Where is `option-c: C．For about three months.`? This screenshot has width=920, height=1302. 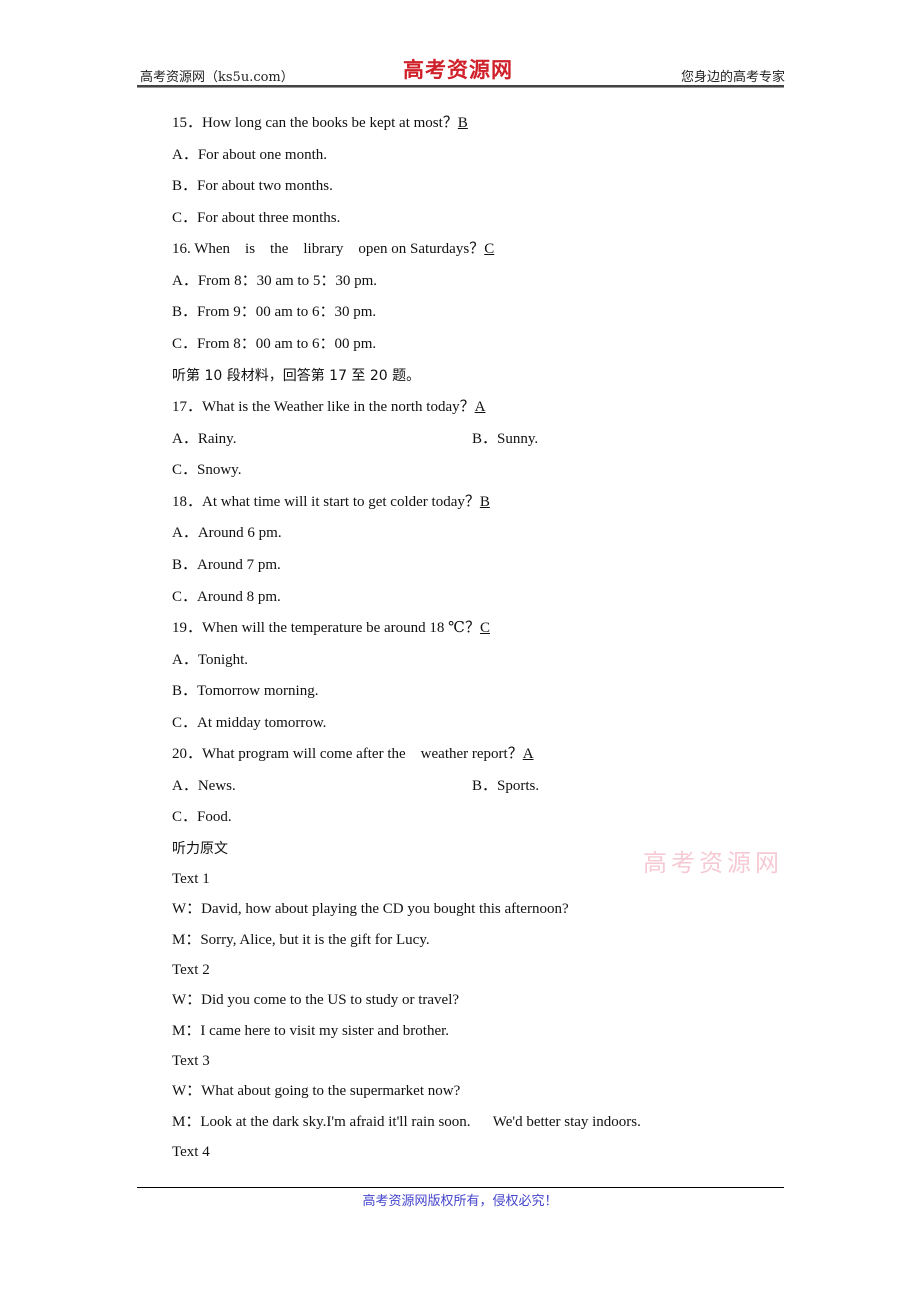 option-c: C．For about three months. is located at coordinates (256, 218).